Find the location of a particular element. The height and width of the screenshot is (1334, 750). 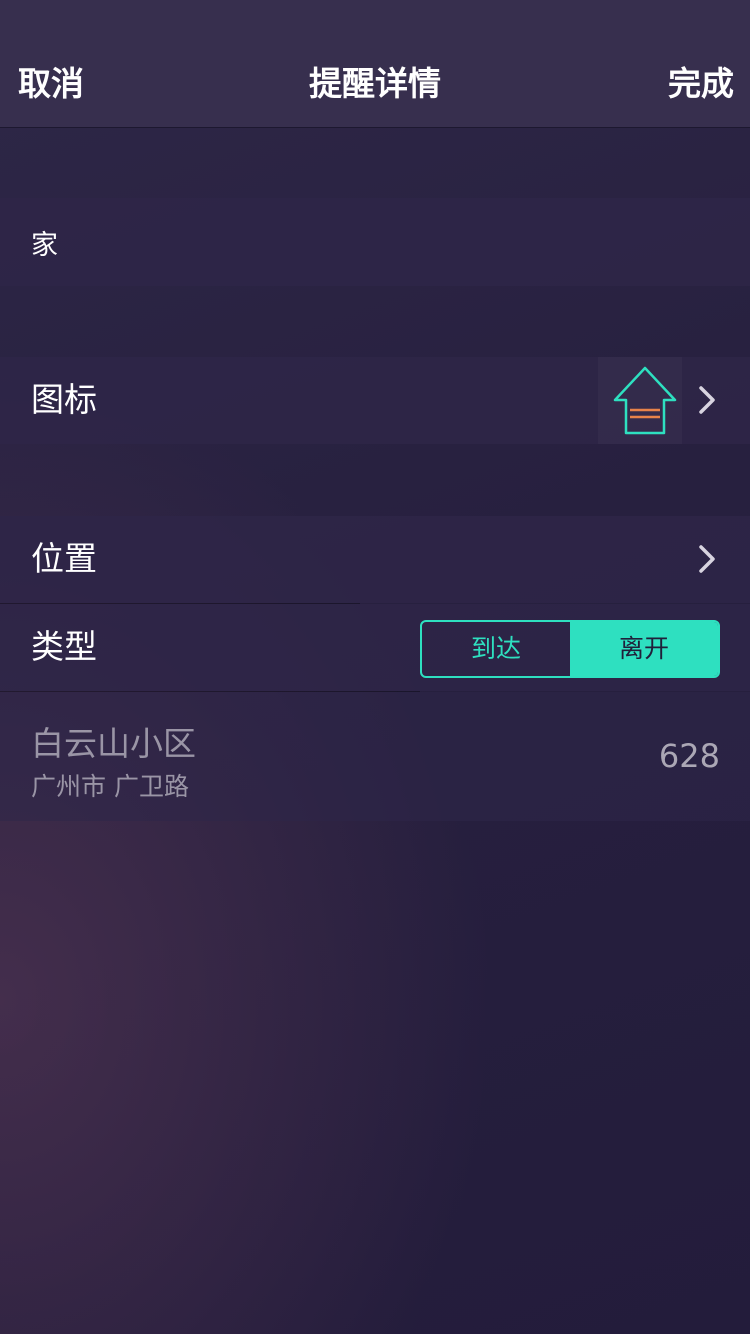

type-row: 类型 到达 离开 is located at coordinates (375, 647).